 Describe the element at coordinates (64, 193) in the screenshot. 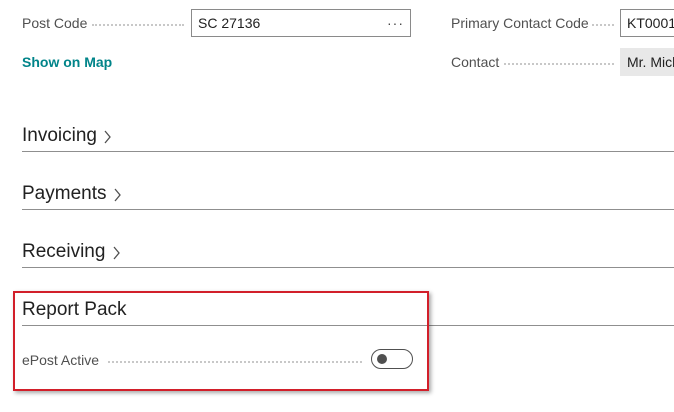

I see `section-payments-title: Payments` at that location.